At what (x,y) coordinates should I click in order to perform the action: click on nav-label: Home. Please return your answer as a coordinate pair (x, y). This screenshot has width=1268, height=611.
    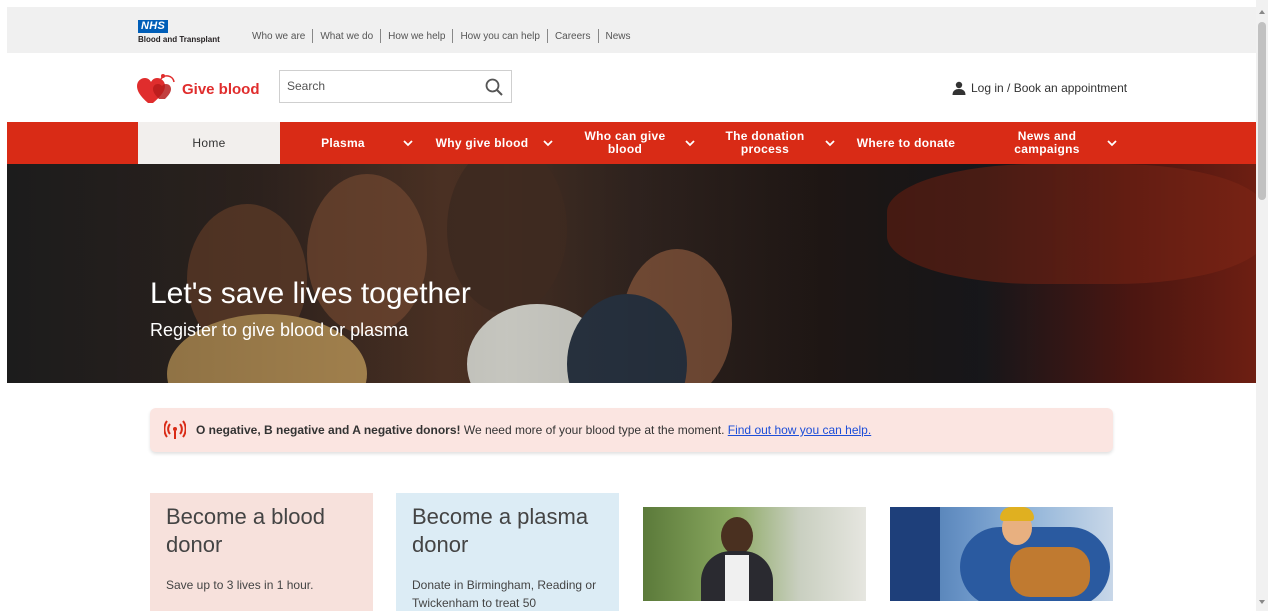
    Looking at the image, I should click on (209, 142).